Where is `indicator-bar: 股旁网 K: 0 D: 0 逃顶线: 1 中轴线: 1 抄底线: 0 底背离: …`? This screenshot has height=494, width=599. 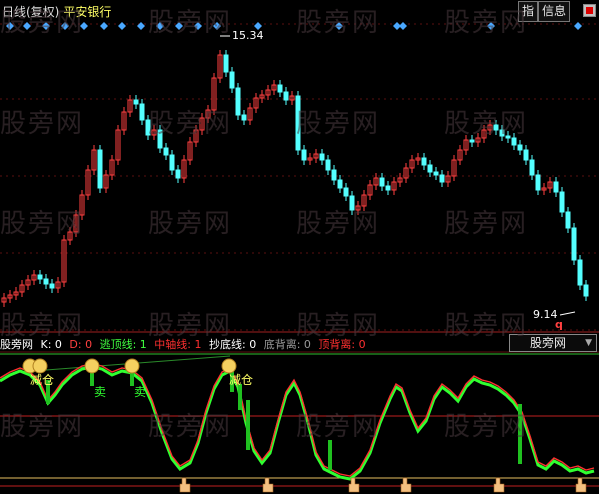 indicator-bar: 股旁网 K: 0 D: 0 逃顶线: 1 中轴线: 1 抄底线: 0 底背离: … is located at coordinates (185, 344).